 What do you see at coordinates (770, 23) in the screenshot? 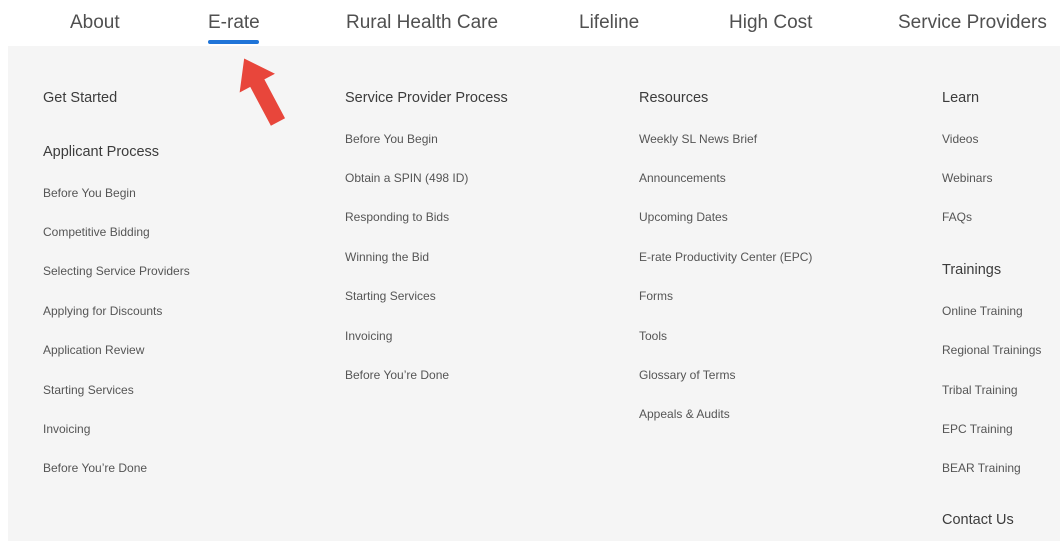
I see `nav-high-cost: High Cost` at bounding box center [770, 23].